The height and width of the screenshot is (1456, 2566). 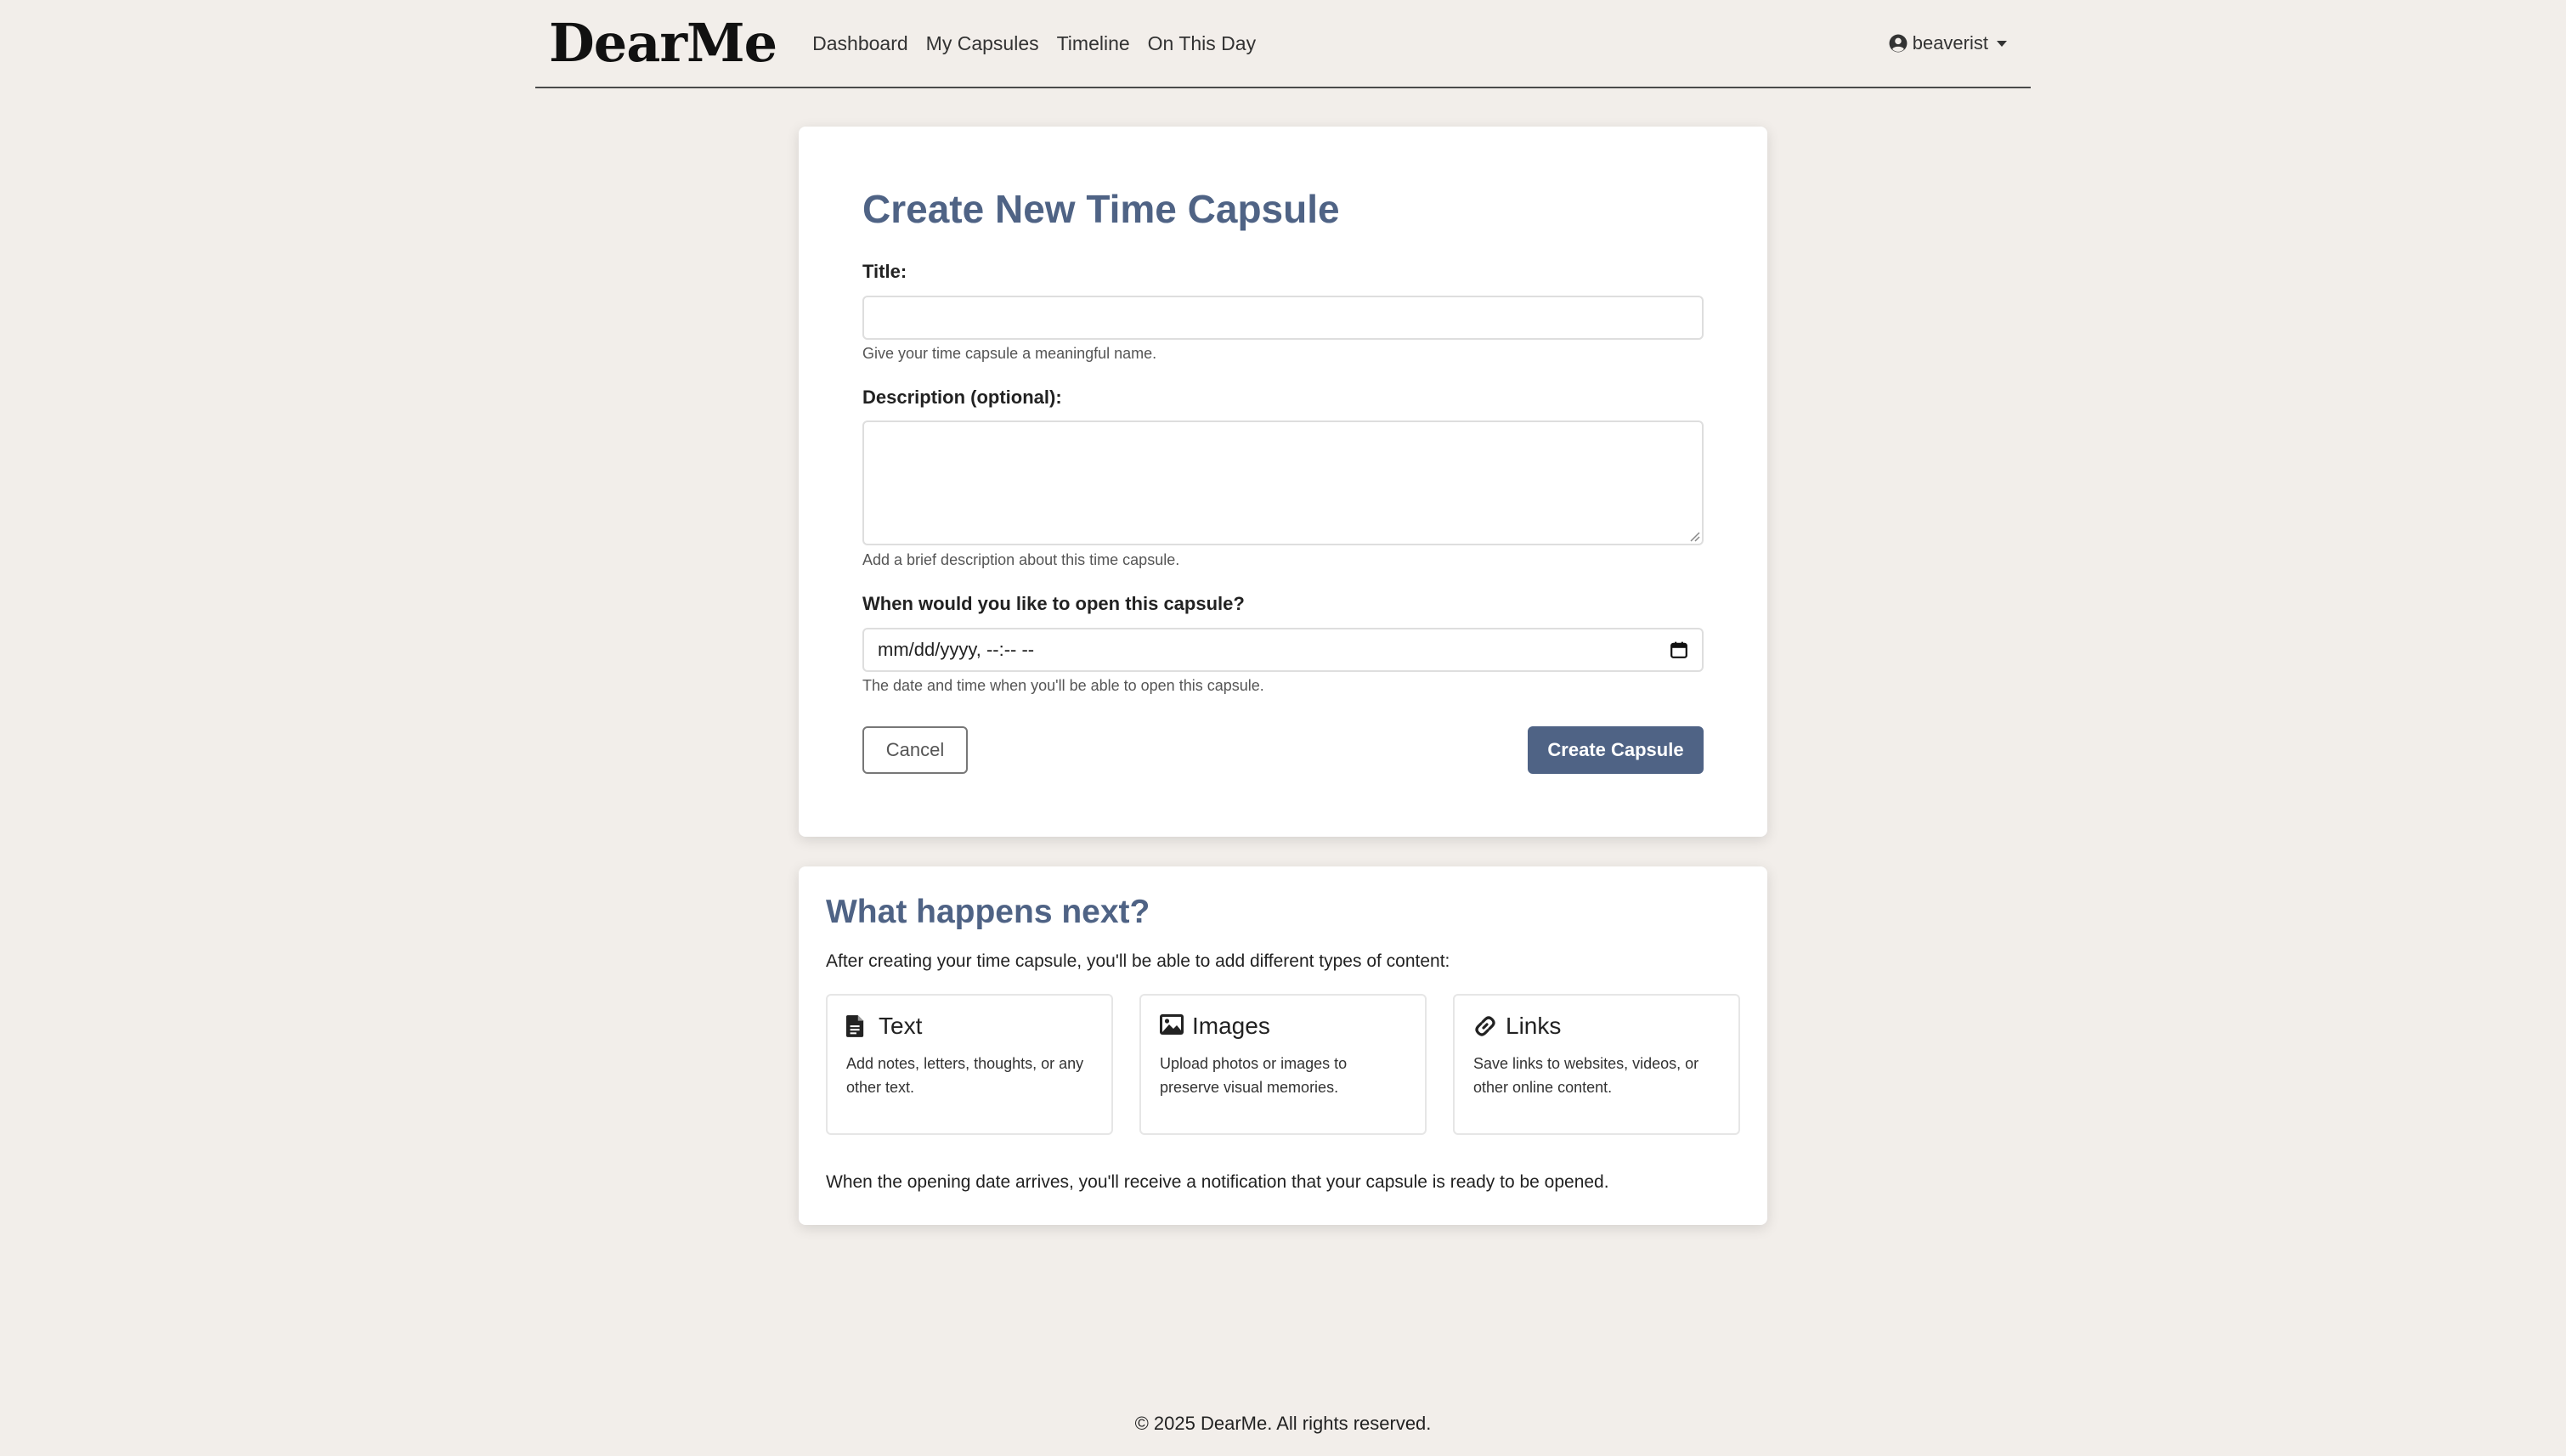 I want to click on description-textarea, so click(x=1283, y=483).